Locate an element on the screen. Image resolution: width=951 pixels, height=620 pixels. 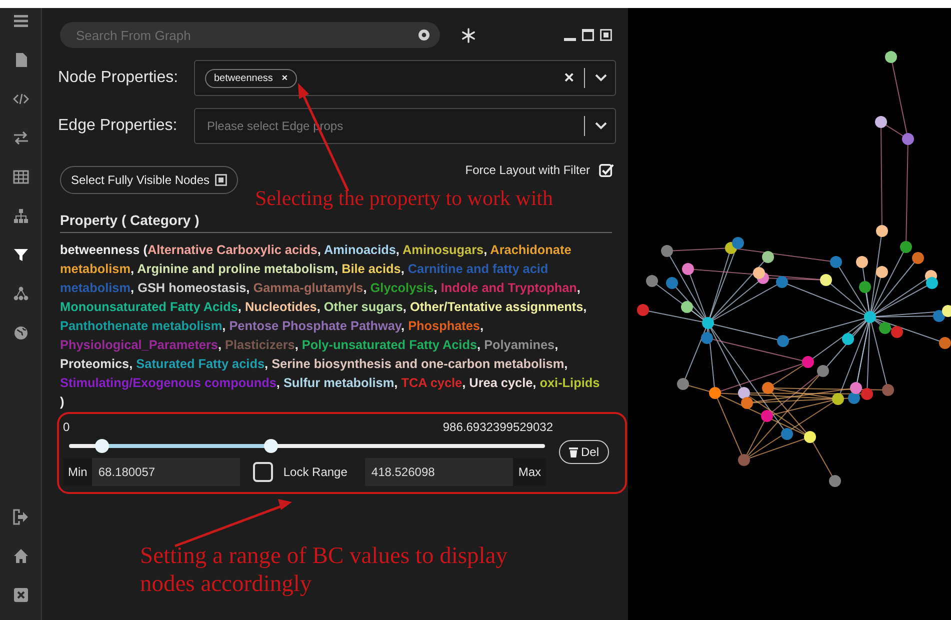
section-heading: Property ( Category ) is located at coordinates (336, 222).